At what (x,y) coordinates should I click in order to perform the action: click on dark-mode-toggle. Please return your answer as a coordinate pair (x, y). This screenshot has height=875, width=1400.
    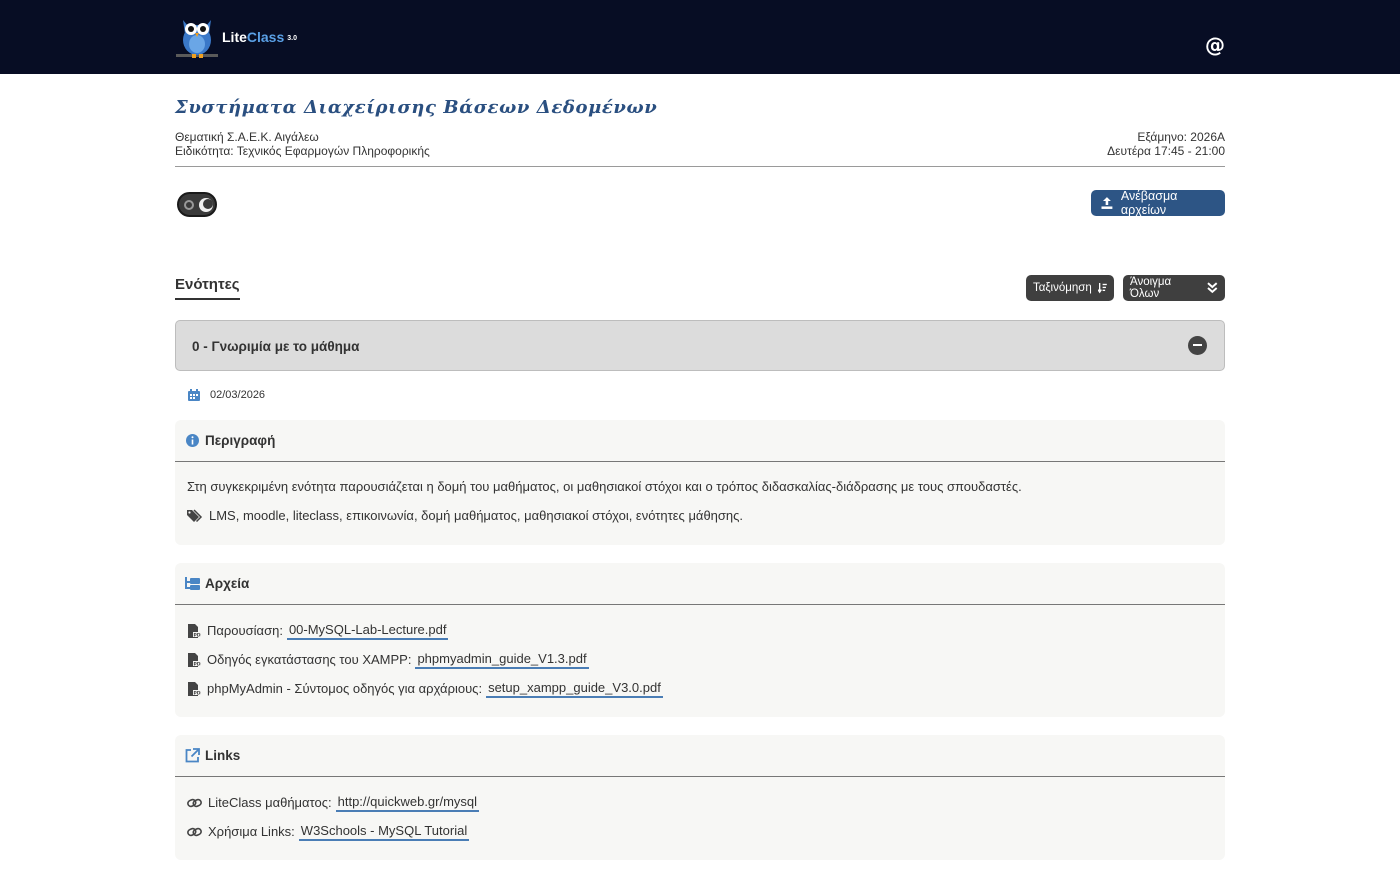
    Looking at the image, I should click on (197, 204).